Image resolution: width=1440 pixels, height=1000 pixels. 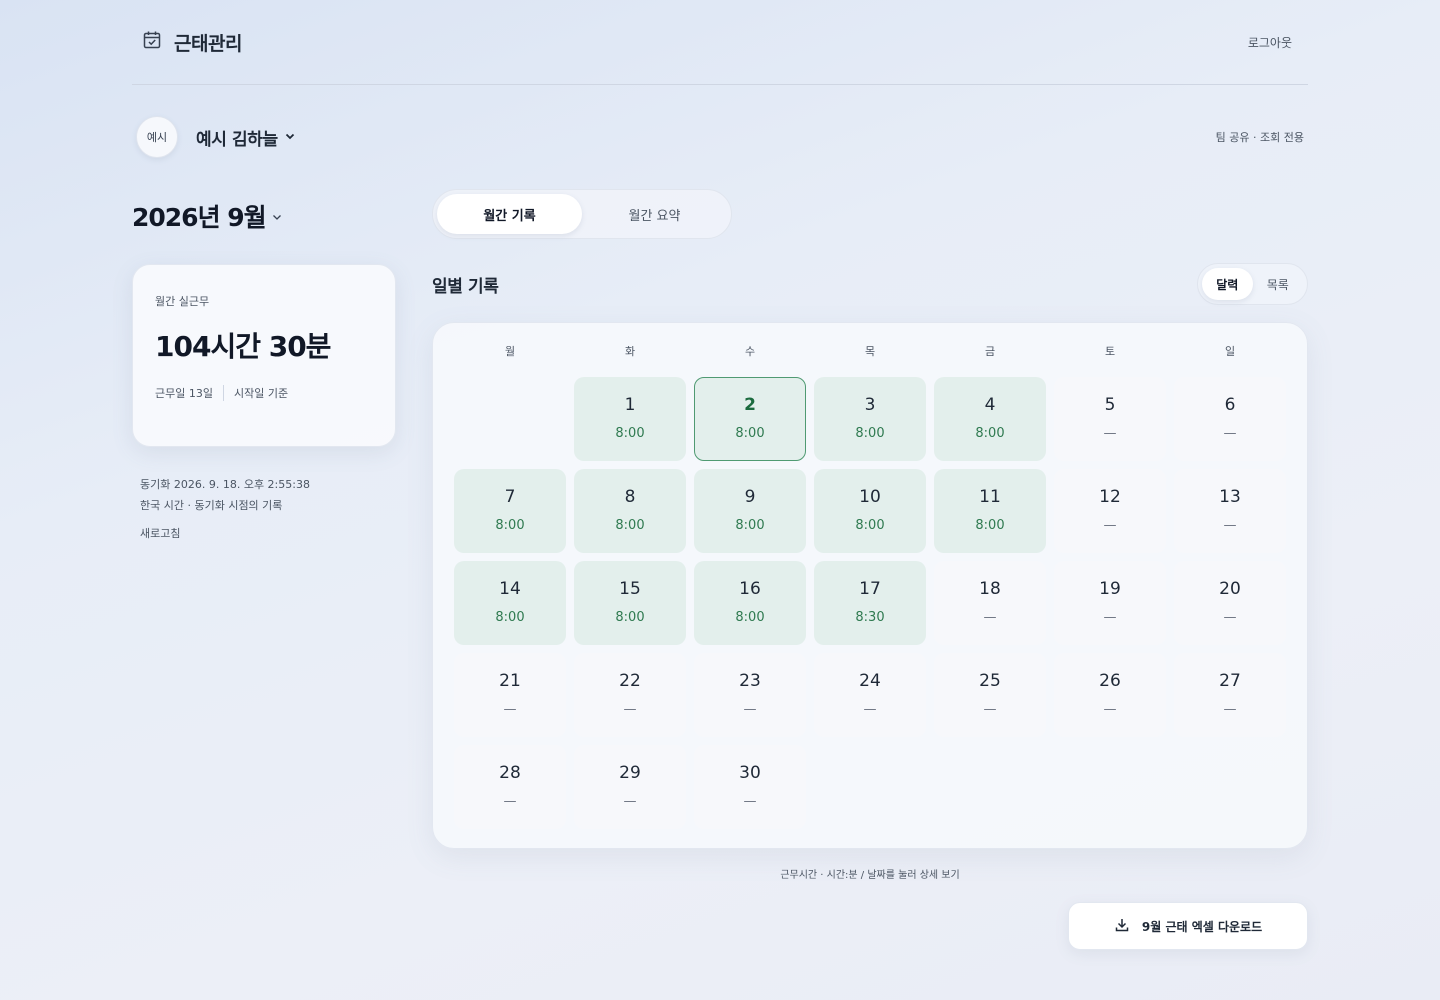 I want to click on excel-download-button: 9월 근태 엑셀 다운로드, so click(x=1188, y=926).